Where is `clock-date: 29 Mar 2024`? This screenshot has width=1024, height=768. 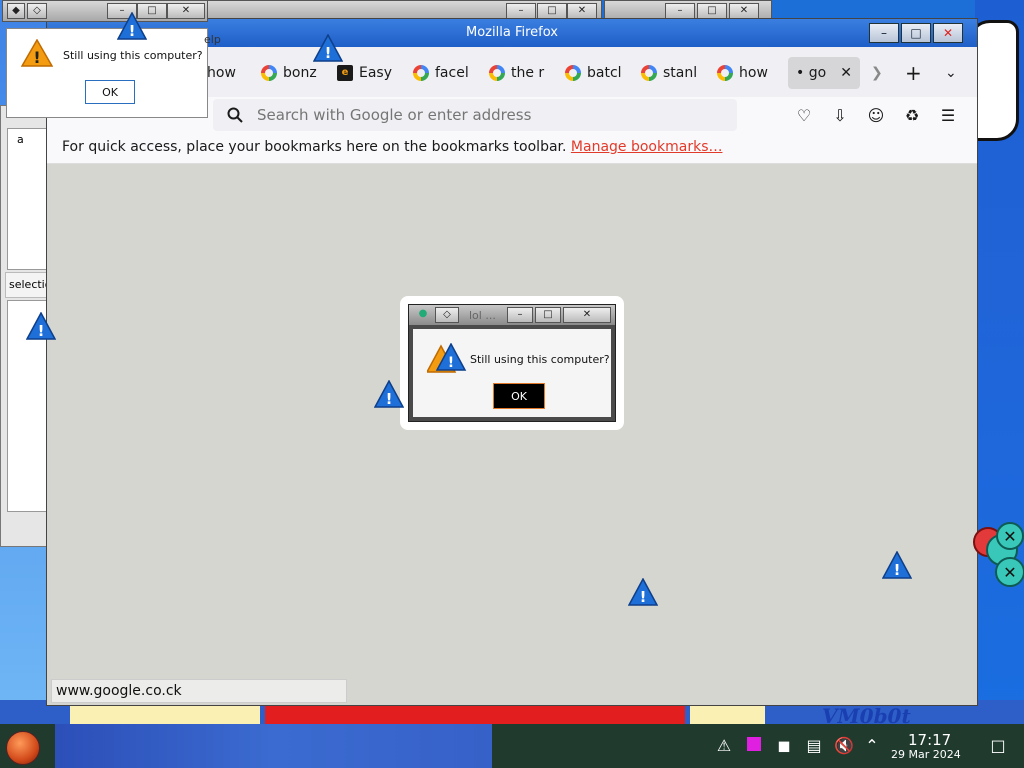 clock-date: 29 Mar 2024 is located at coordinates (926, 754).